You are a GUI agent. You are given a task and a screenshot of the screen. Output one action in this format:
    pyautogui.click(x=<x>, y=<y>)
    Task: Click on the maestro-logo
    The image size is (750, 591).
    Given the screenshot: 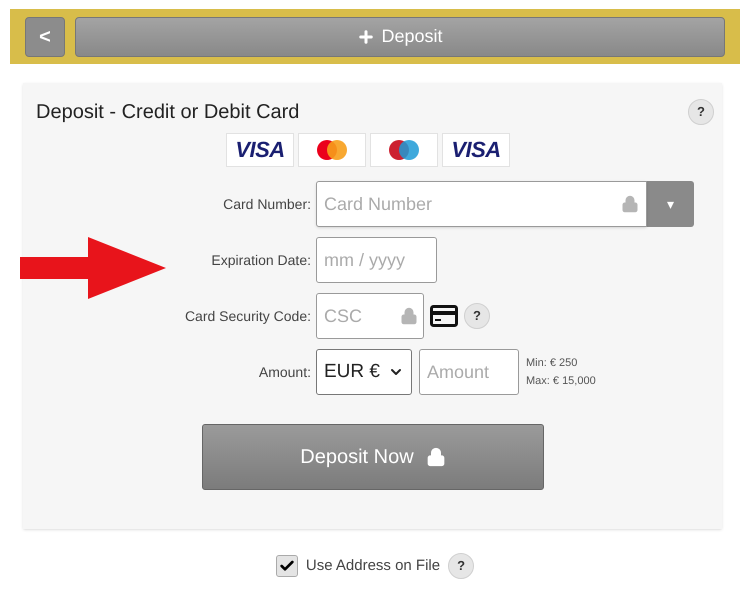 What is the action you would take?
    pyautogui.click(x=404, y=150)
    